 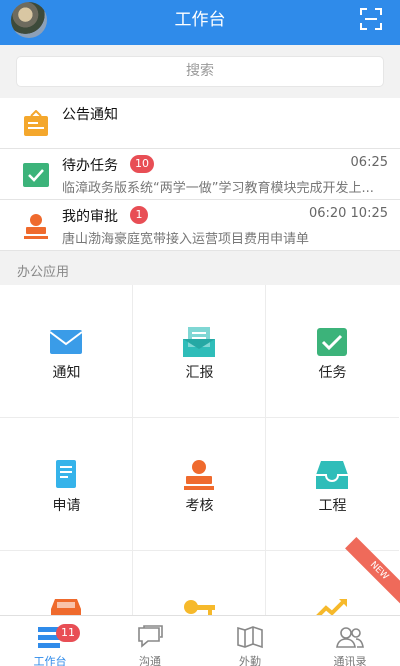 I want to click on top-bar: 工作台, so click(x=200, y=22).